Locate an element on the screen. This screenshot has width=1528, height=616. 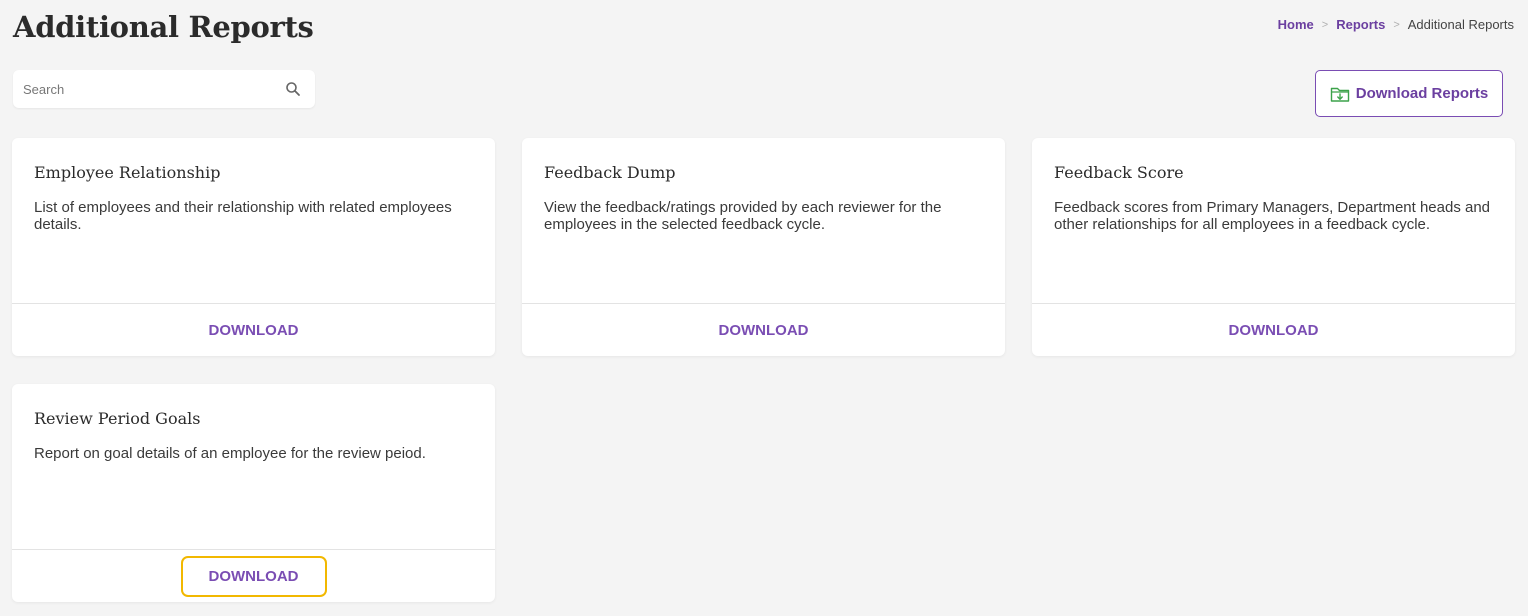
card-title: Review Period Goals is located at coordinates (117, 418).